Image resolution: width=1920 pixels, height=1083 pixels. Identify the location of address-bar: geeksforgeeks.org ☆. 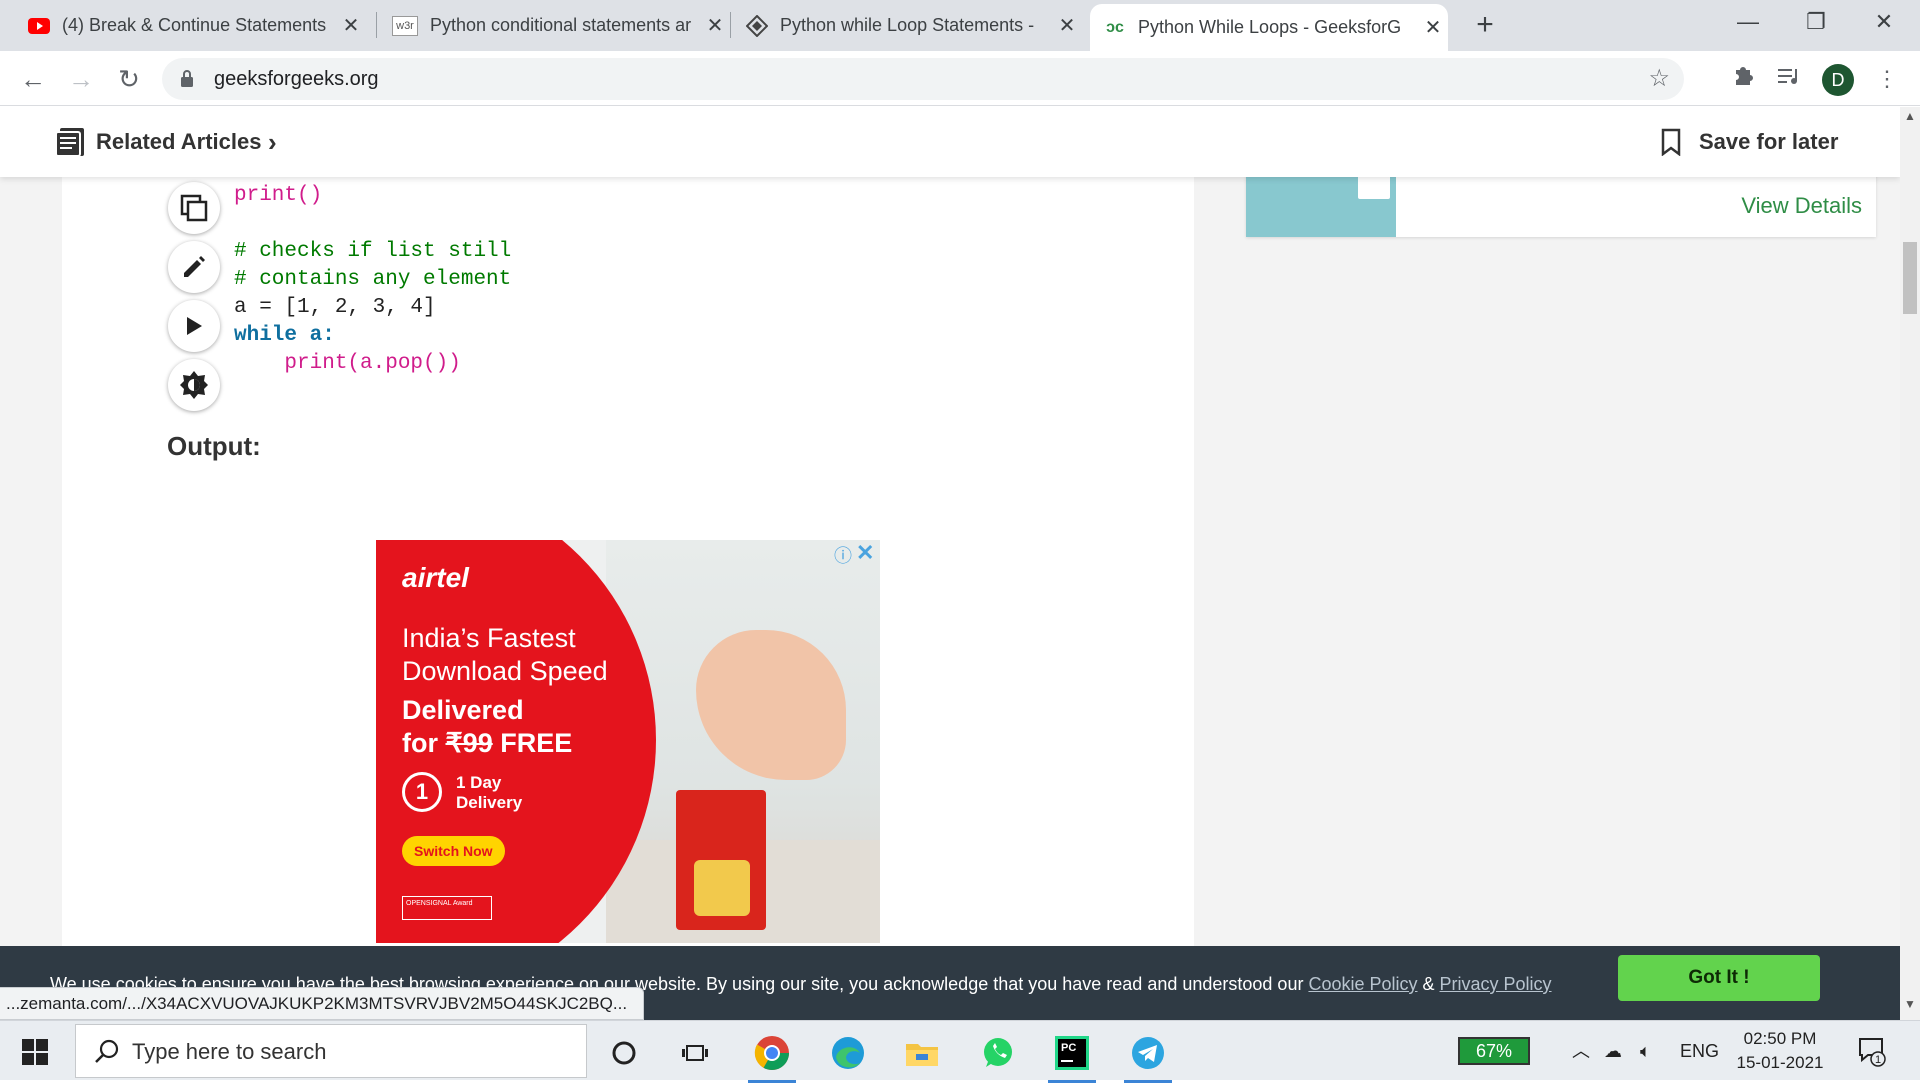
(923, 79).